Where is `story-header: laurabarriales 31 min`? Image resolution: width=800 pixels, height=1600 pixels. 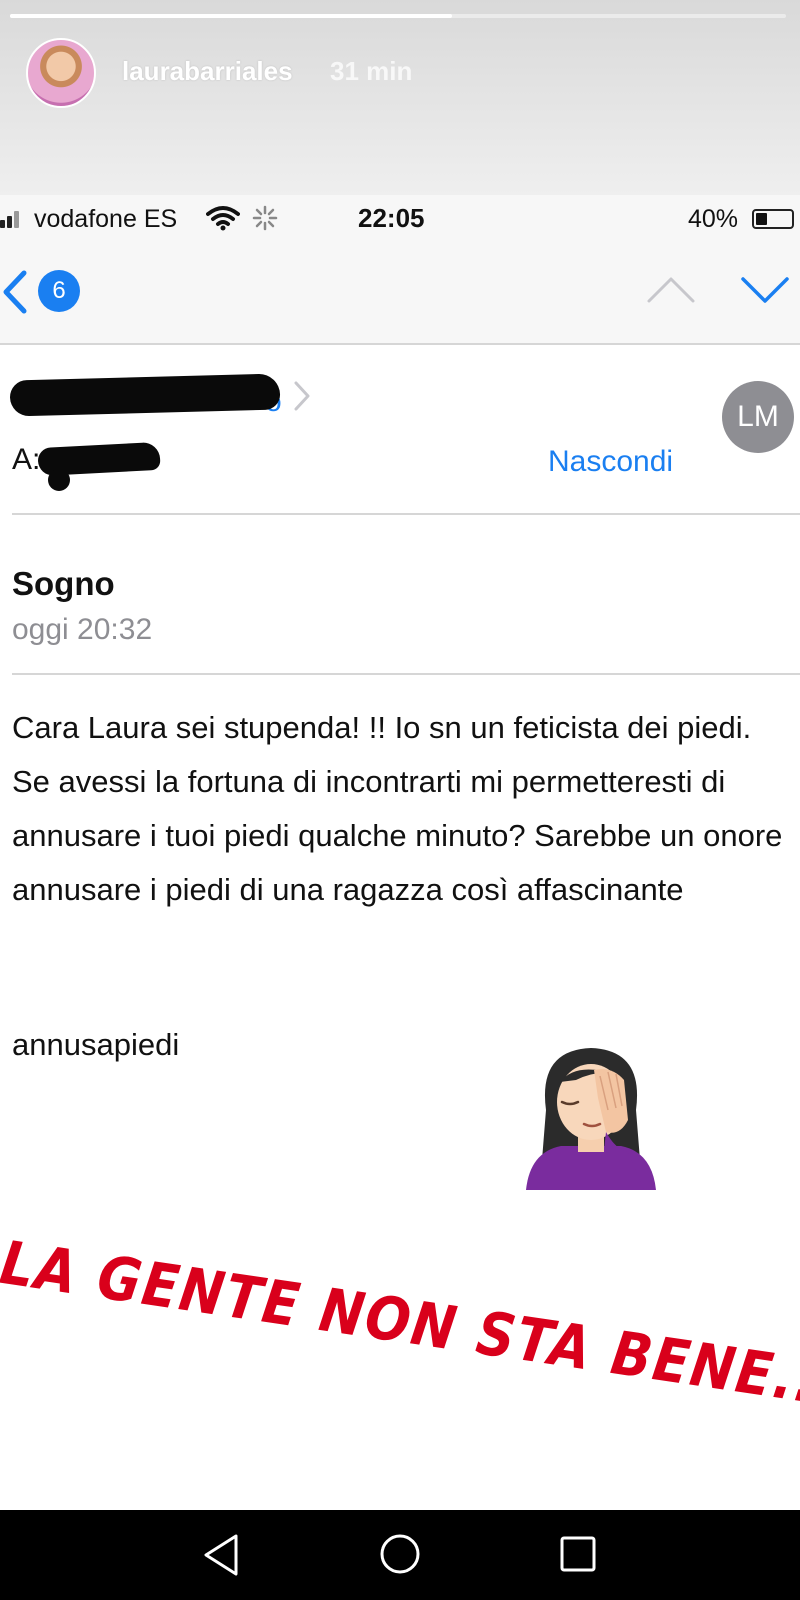
story-header: laurabarriales 31 min is located at coordinates (400, 97).